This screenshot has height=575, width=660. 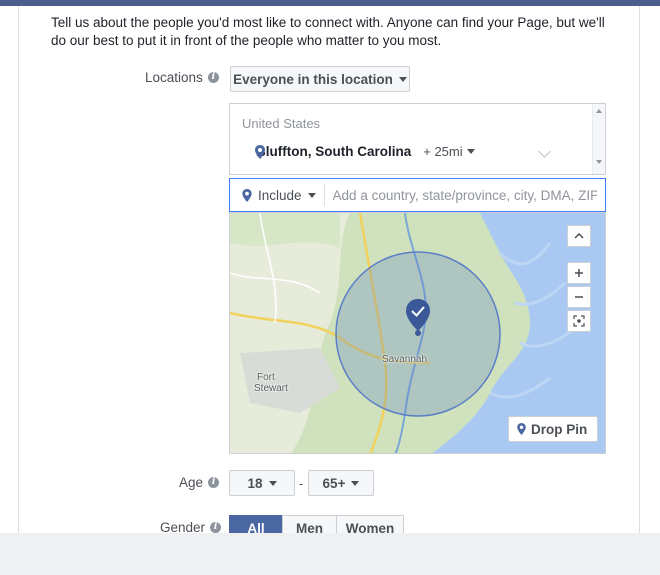 I want to click on zoom-in-button, so click(x=579, y=273).